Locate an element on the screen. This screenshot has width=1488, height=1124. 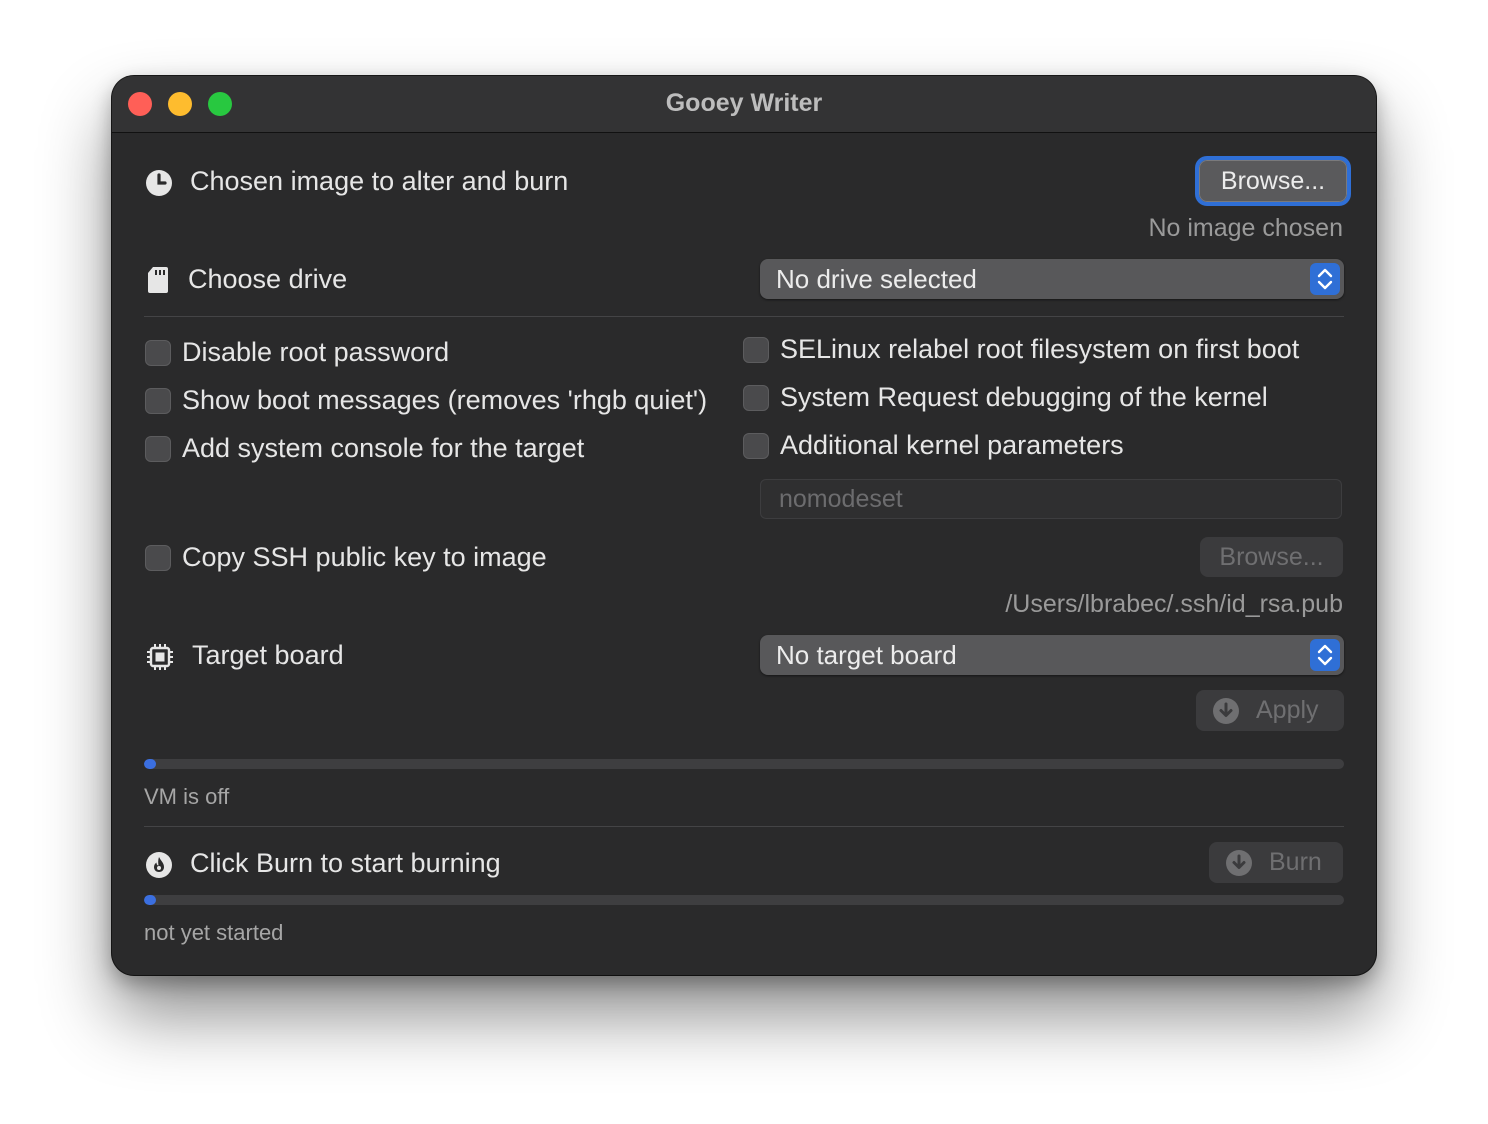
drive-select: No drive selected is located at coordinates (1052, 279).